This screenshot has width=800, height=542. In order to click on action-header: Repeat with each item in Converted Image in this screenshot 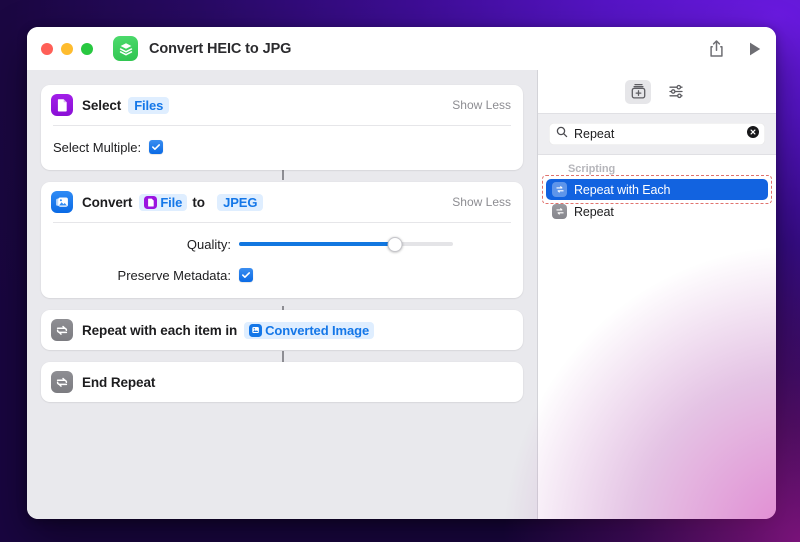, I will do `click(282, 330)`.